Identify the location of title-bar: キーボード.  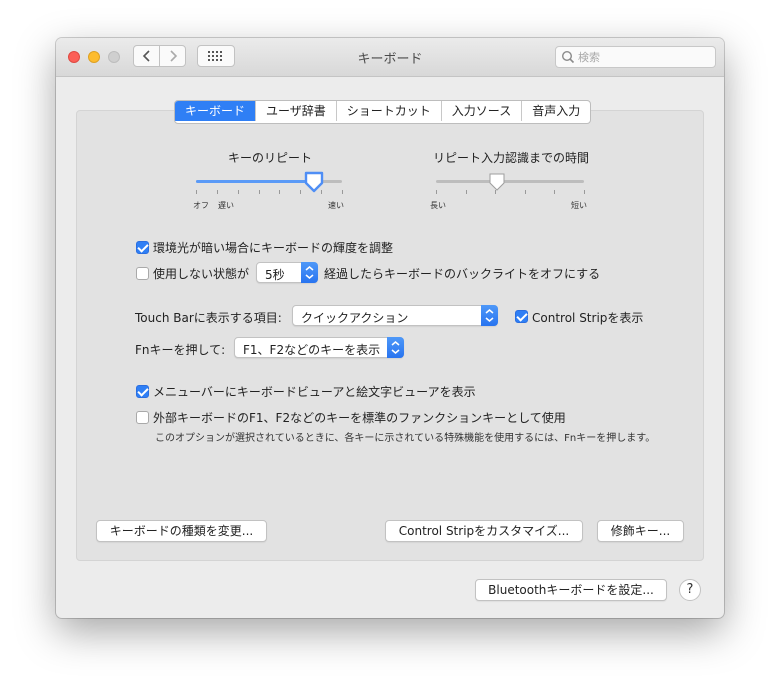
(390, 57).